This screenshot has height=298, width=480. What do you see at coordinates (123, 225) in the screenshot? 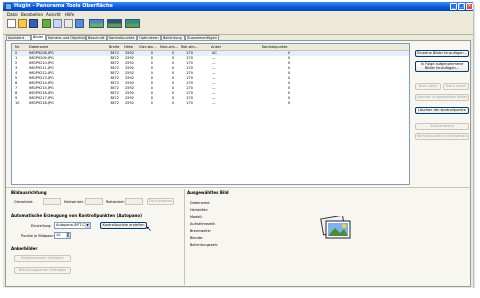
I see `create-control-points-button: Kontrollpunkte erstellen` at bounding box center [123, 225].